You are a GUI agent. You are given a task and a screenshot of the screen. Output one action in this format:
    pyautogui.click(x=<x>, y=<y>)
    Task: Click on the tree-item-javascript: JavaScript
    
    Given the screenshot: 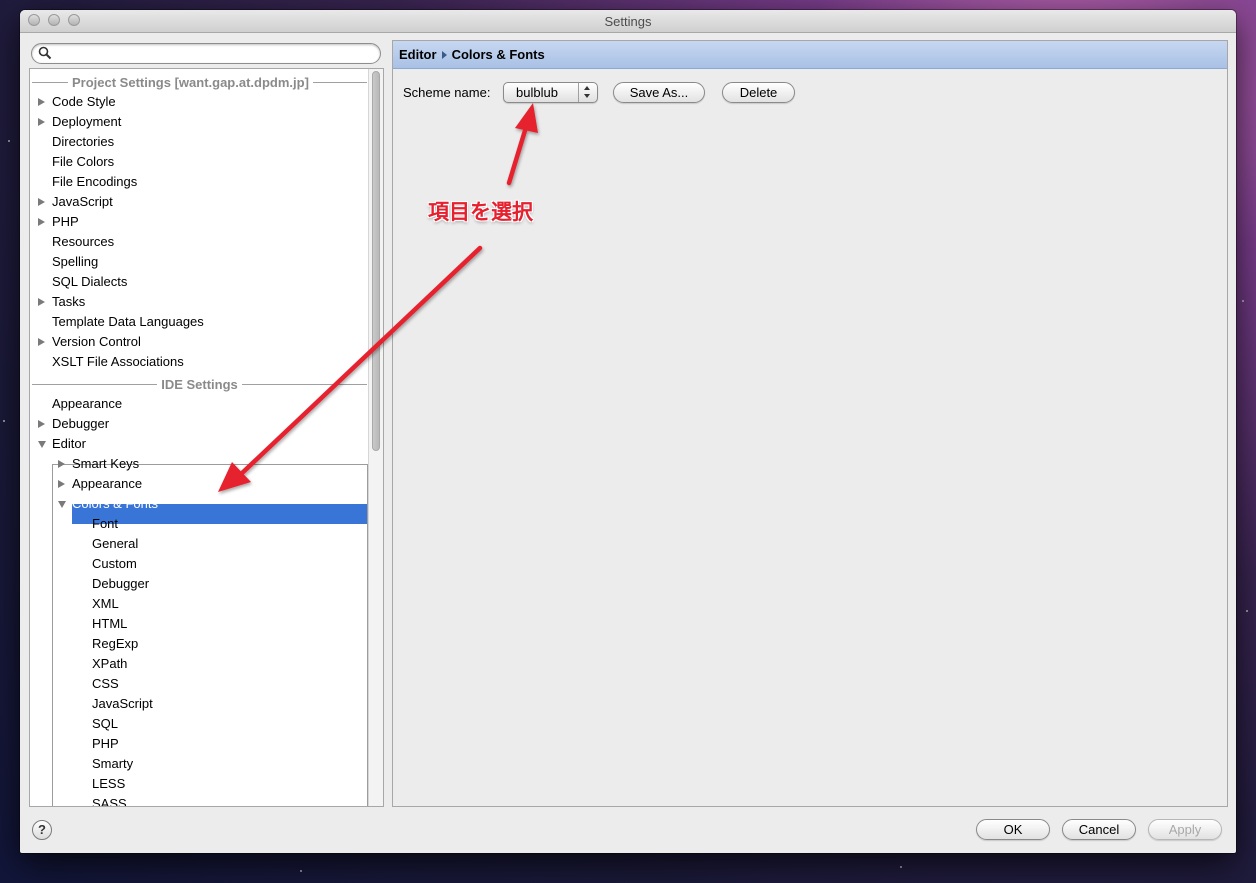 What is the action you would take?
    pyautogui.click(x=203, y=202)
    